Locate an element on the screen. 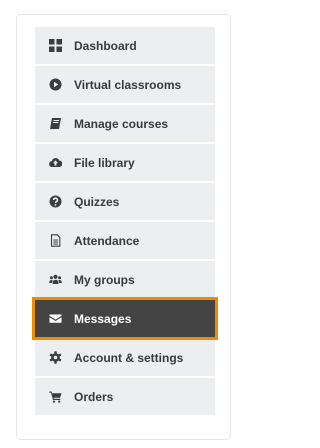 The height and width of the screenshot is (448, 320). sidebar-item-label: Dashboard is located at coordinates (105, 45).